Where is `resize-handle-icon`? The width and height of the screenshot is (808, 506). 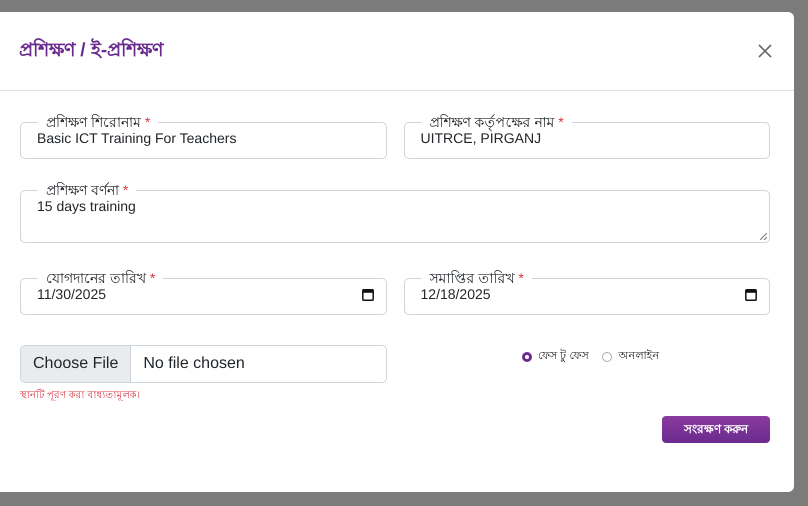 resize-handle-icon is located at coordinates (763, 236).